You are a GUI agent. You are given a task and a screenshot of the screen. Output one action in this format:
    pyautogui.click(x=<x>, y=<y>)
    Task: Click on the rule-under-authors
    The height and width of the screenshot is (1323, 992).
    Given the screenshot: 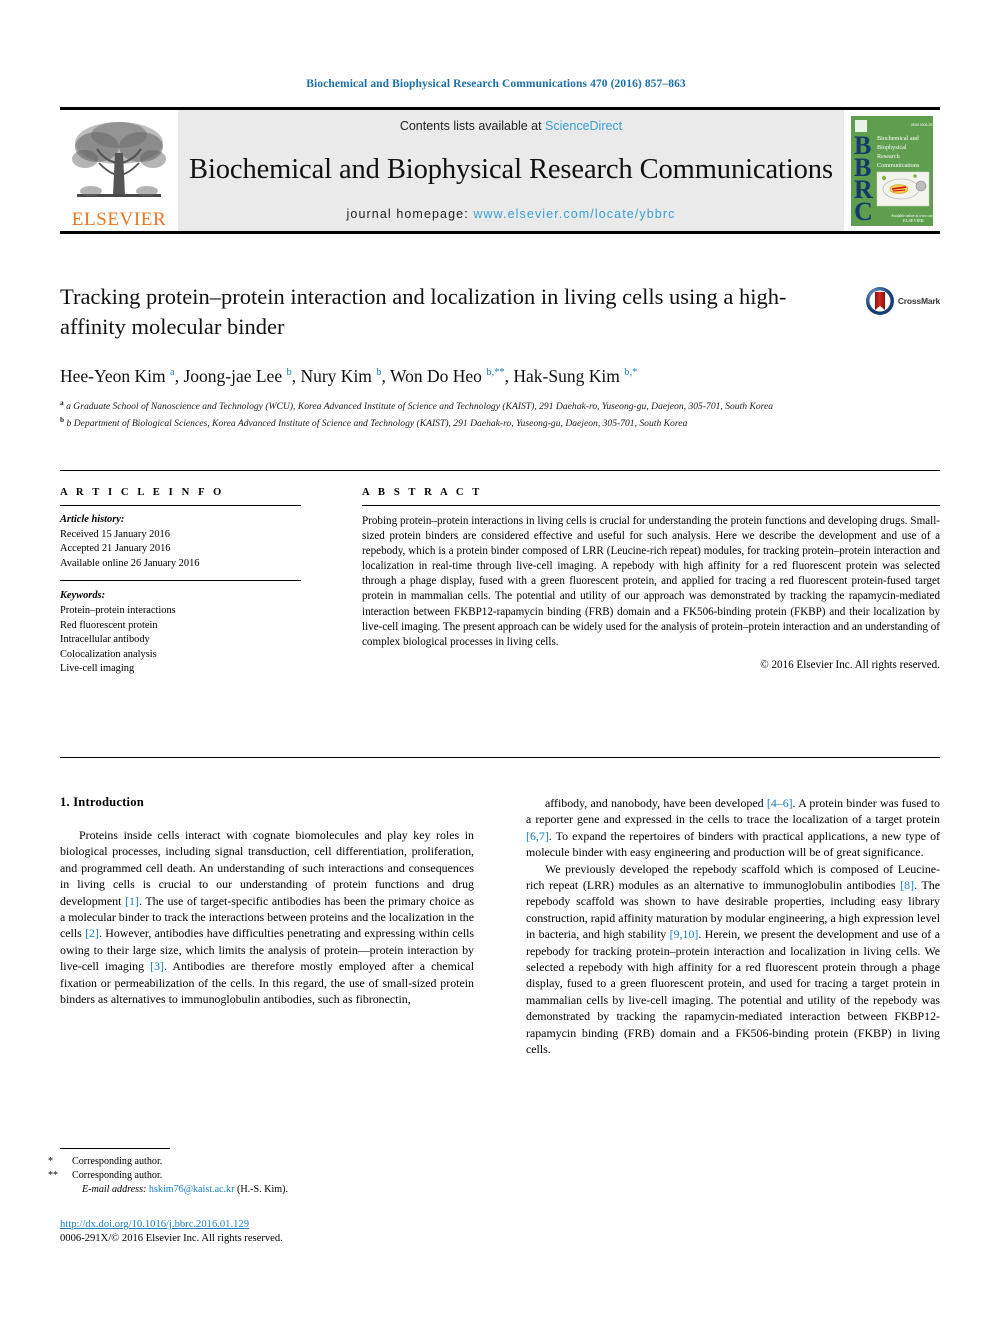 What is the action you would take?
    pyautogui.click(x=500, y=470)
    